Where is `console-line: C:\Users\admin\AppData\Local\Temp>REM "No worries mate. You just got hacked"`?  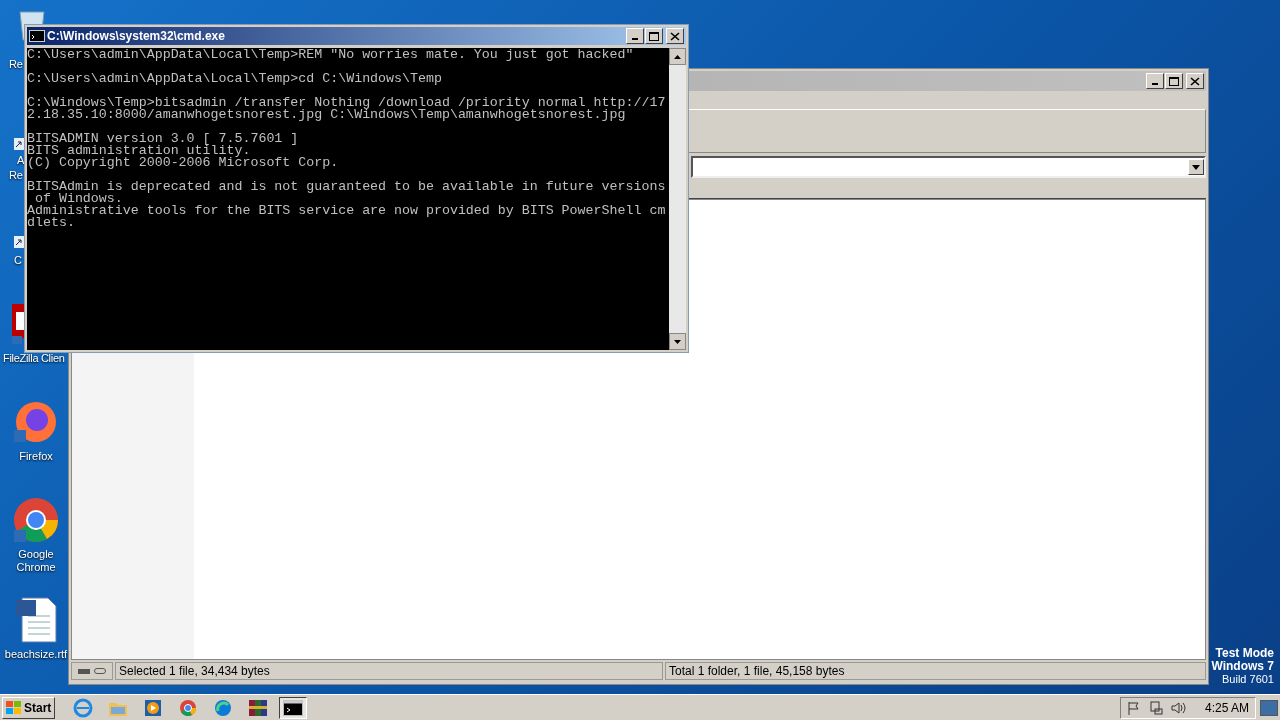 console-line: C:\Users\admin\AppData\Local\Temp>REM "No worries mate. You just got hacked" is located at coordinates (331, 55).